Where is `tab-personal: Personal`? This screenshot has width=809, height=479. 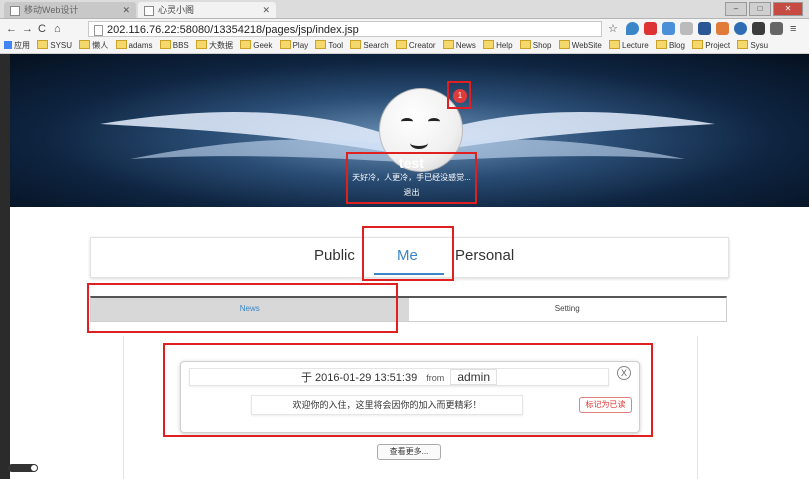
tab-personal: Personal is located at coordinates (484, 255).